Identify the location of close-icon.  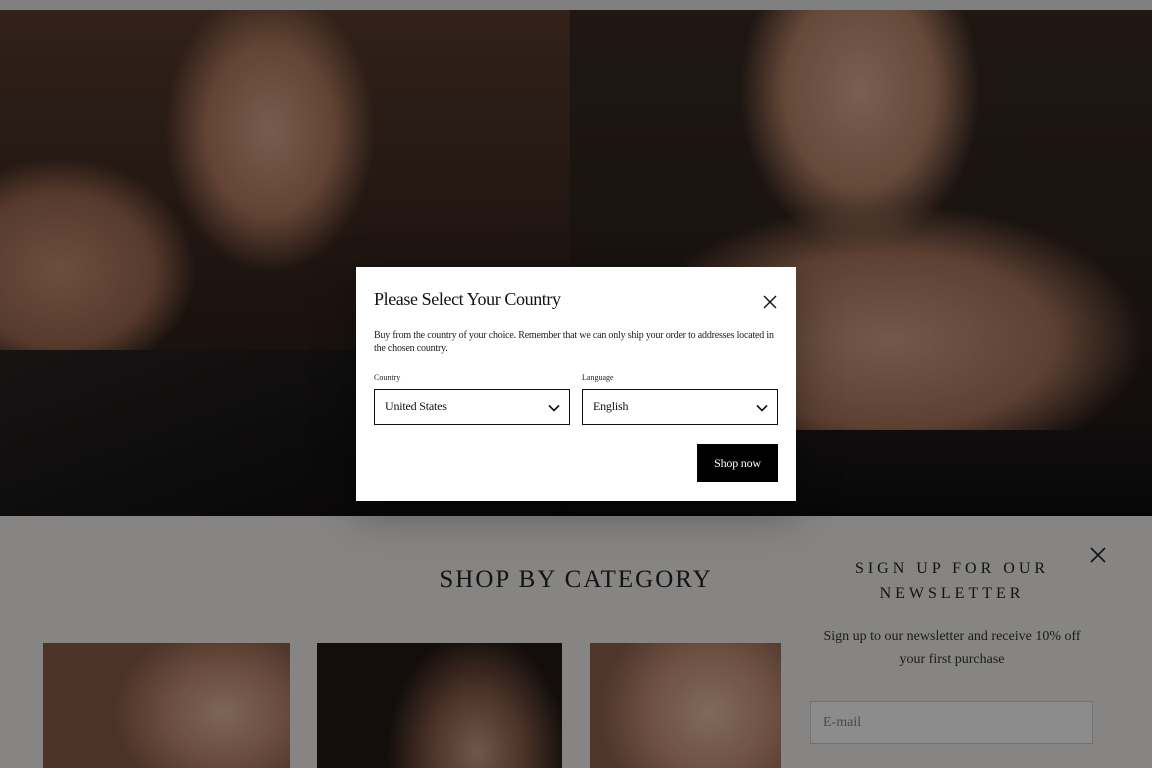
(770, 302).